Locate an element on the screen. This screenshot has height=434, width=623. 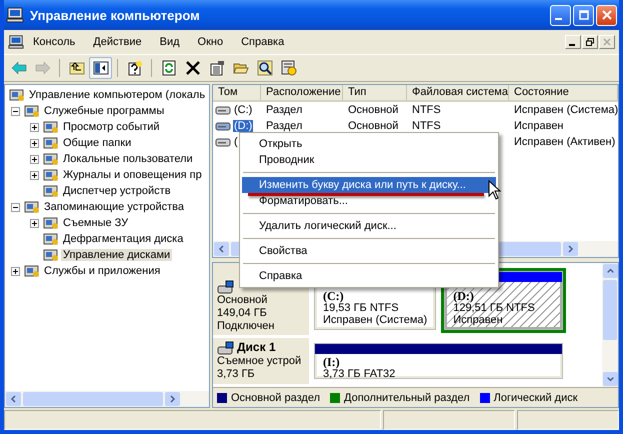
properties-icon is located at coordinates (216, 68).